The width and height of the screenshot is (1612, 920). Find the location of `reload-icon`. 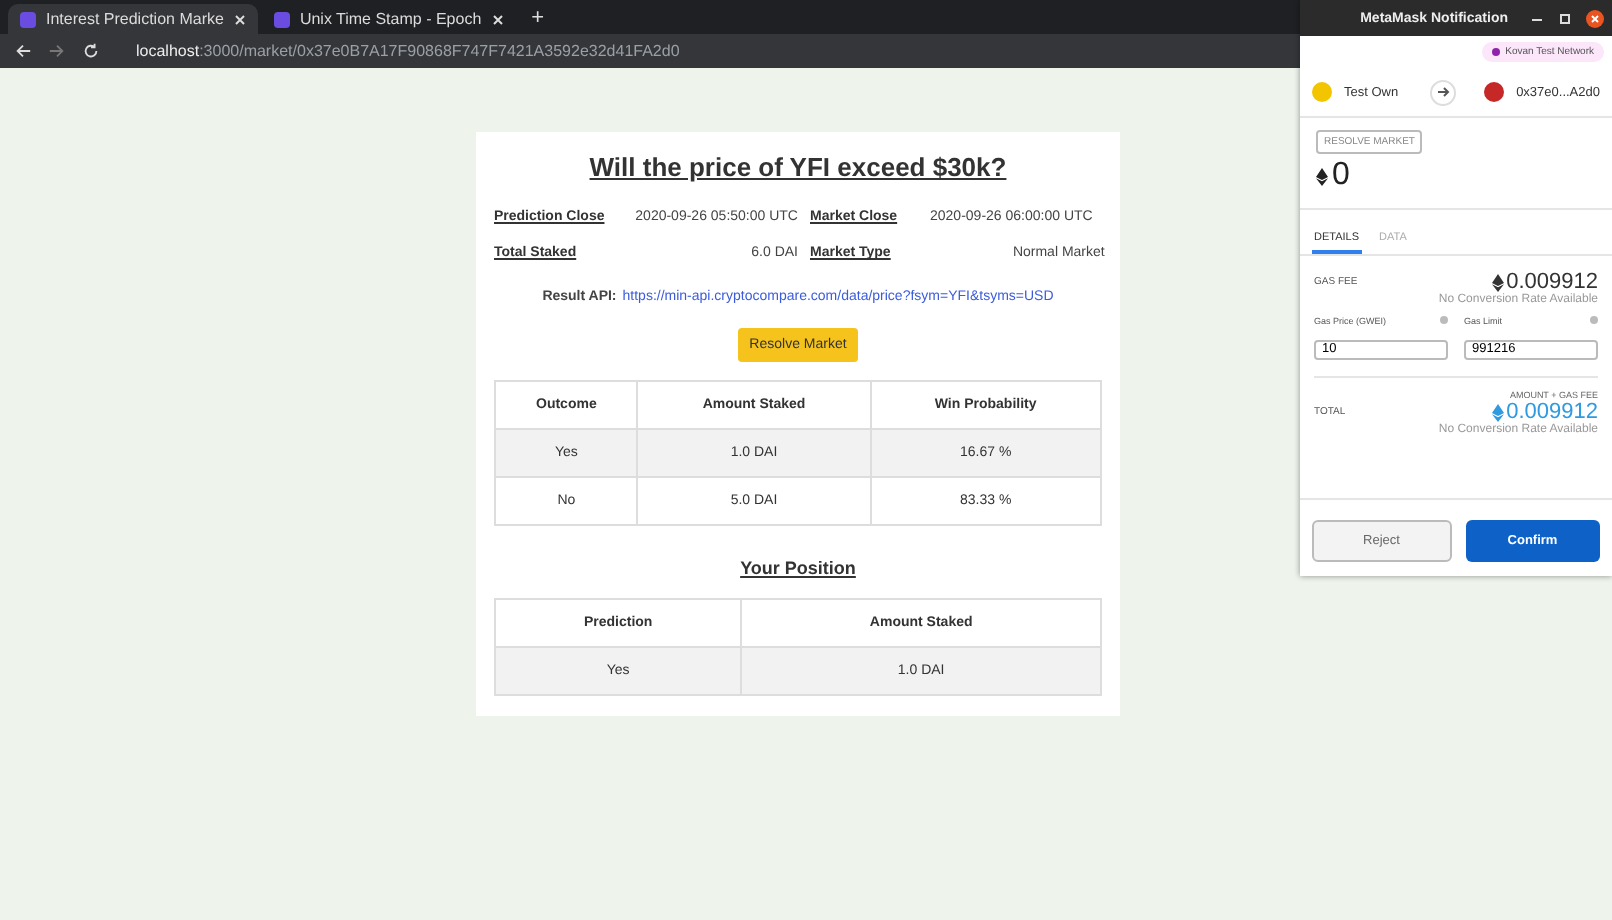

reload-icon is located at coordinates (91, 51).